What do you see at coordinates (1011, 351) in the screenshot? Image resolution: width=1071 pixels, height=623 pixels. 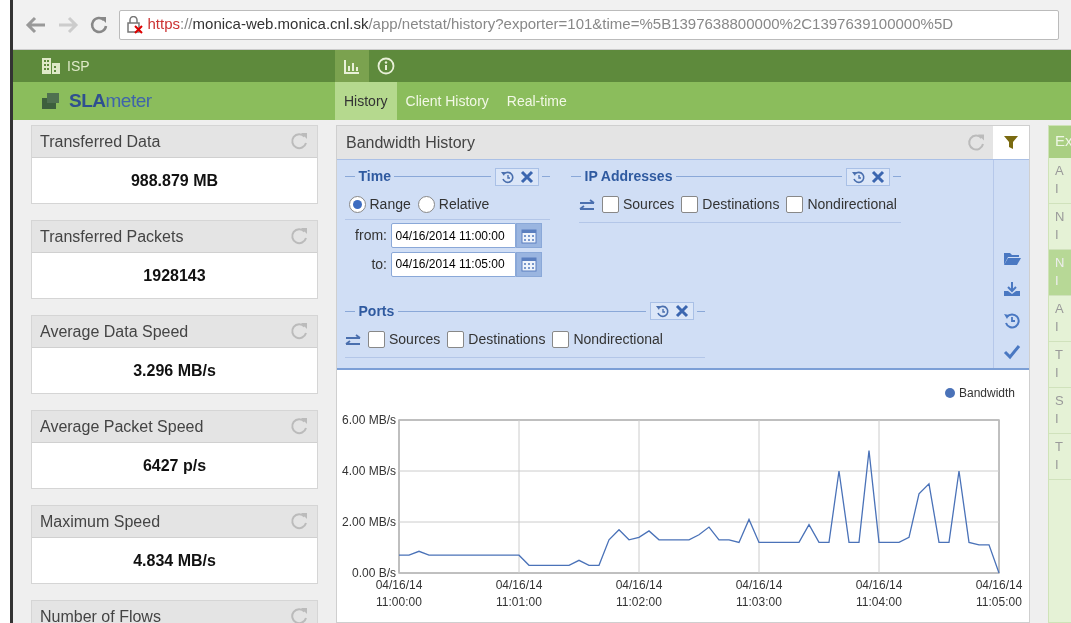 I see `check-icon` at bounding box center [1011, 351].